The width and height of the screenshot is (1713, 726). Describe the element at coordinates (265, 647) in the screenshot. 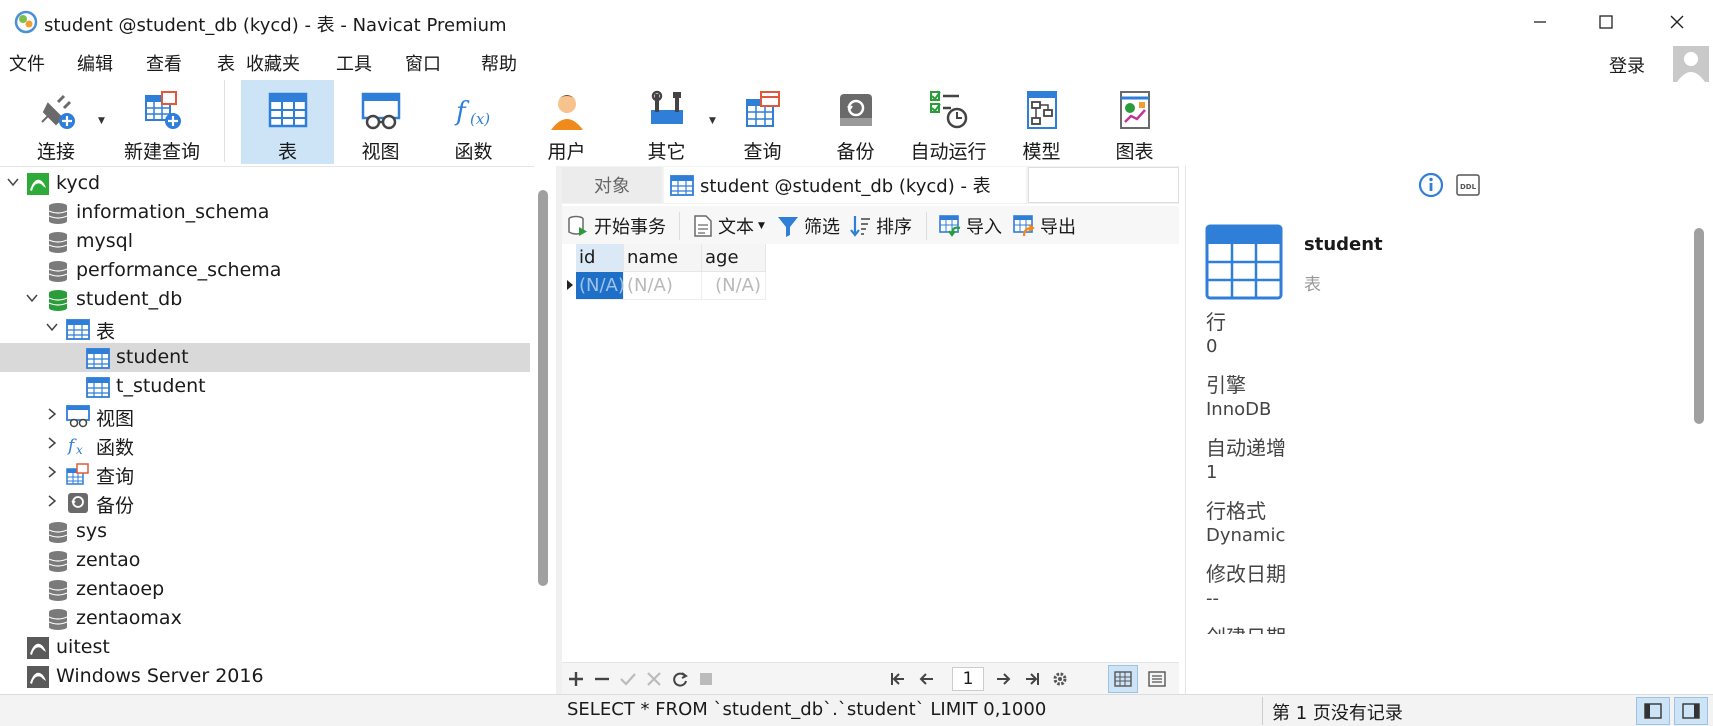

I see `tree-item-uitest: uitest` at that location.